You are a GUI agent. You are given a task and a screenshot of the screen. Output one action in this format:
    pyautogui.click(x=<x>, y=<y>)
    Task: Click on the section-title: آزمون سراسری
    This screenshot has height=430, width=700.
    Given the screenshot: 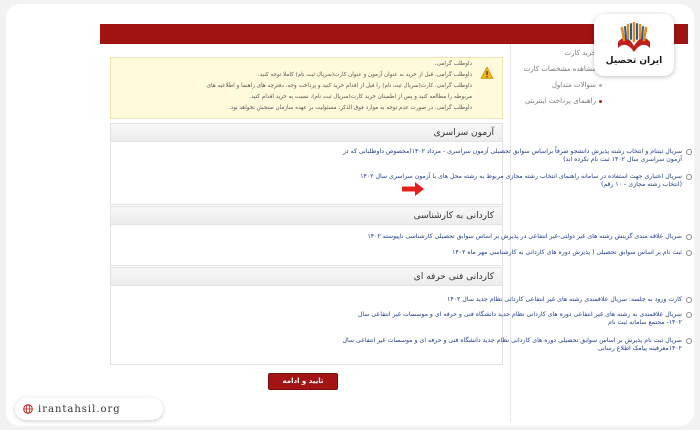 What is the action you would take?
    pyautogui.click(x=306, y=133)
    